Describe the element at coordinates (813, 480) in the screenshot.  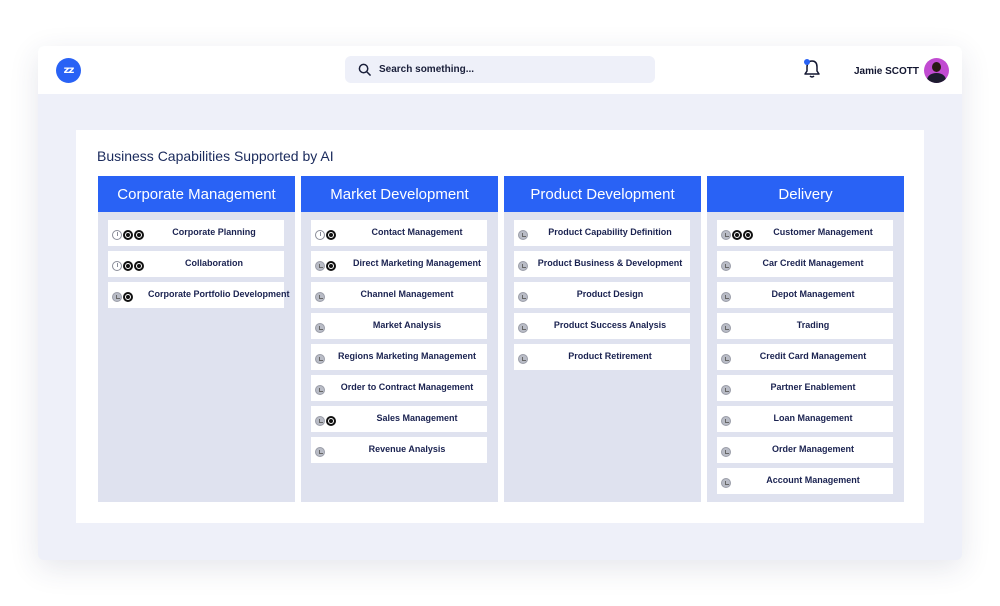
I see `capability-label: Account Management` at that location.